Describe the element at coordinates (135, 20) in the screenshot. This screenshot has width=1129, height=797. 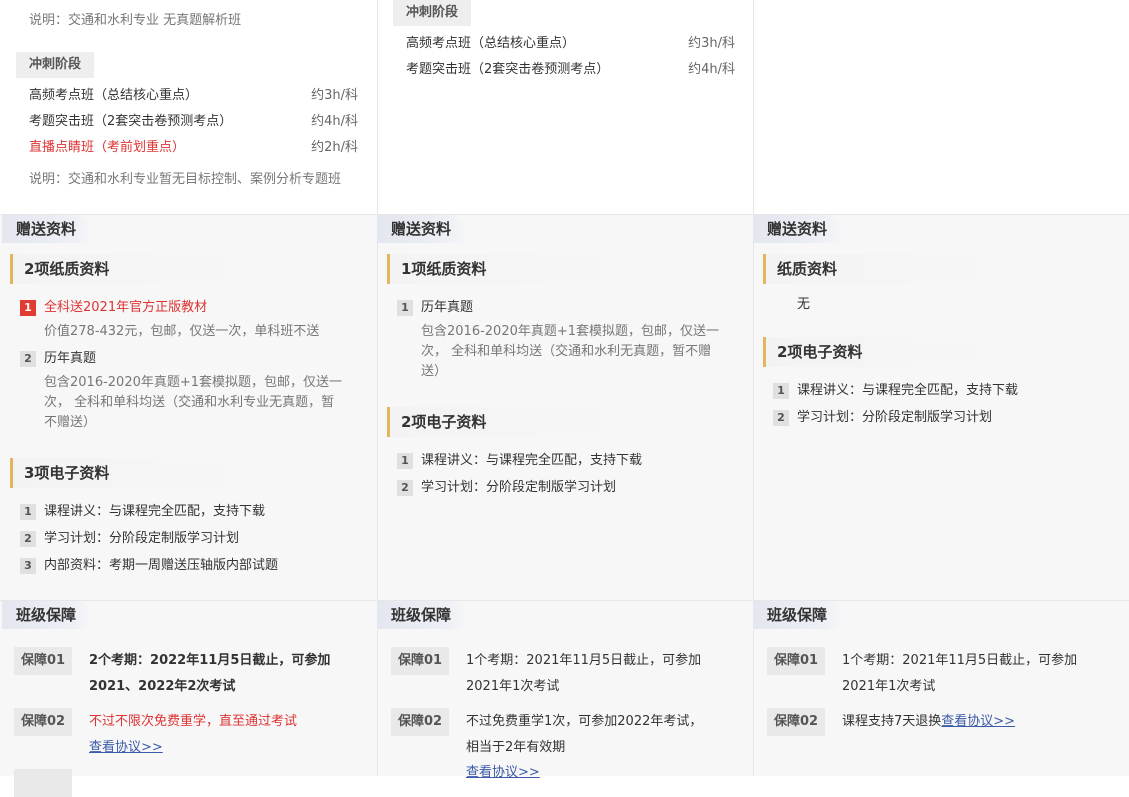
I see `top-note: 说明：交通和水利专业 无真题解析班` at that location.